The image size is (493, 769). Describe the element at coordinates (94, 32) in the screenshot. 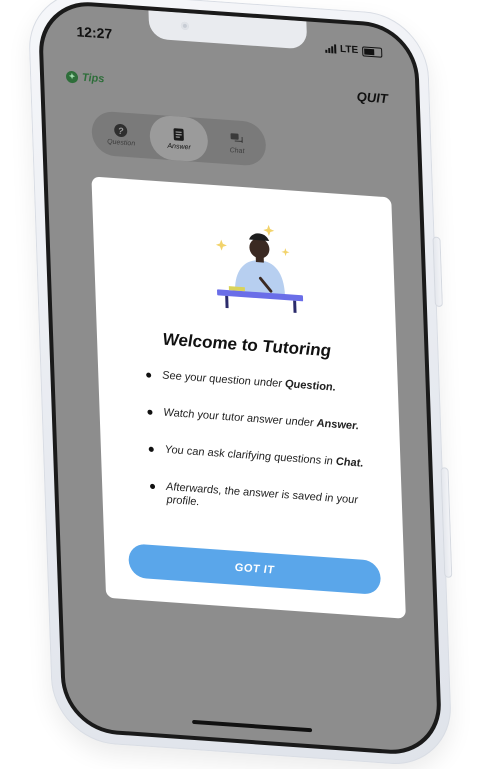

I see `status-time: 12:27` at that location.